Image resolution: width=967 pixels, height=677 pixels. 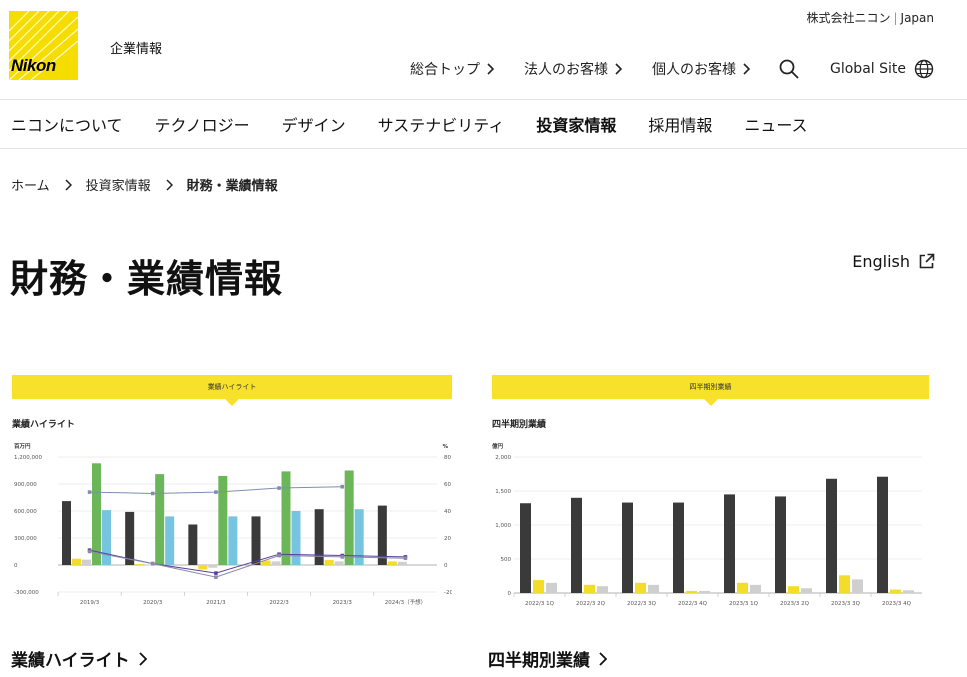 What do you see at coordinates (924, 69) in the screenshot?
I see `globe-icon` at bounding box center [924, 69].